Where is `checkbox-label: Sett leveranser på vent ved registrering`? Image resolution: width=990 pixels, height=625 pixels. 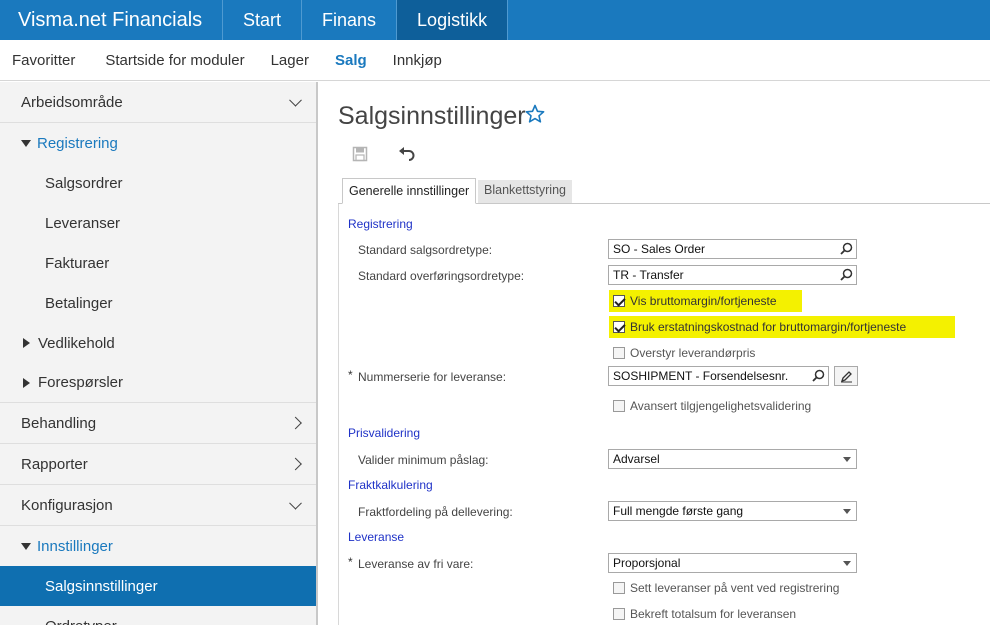 checkbox-label: Sett leveranser på vent ved registrering is located at coordinates (735, 588).